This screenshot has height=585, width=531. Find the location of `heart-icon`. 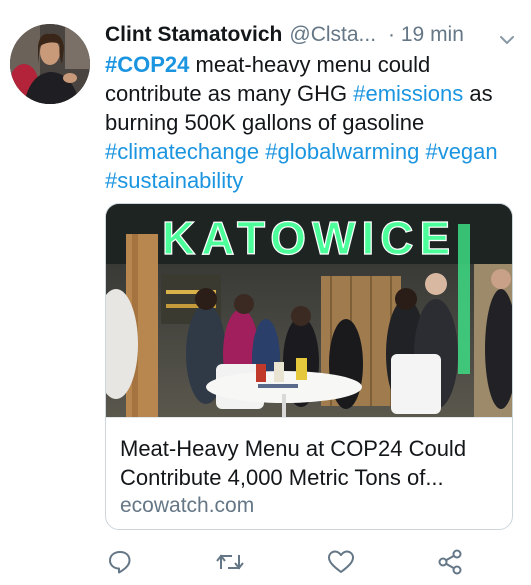

heart-icon is located at coordinates (341, 562).